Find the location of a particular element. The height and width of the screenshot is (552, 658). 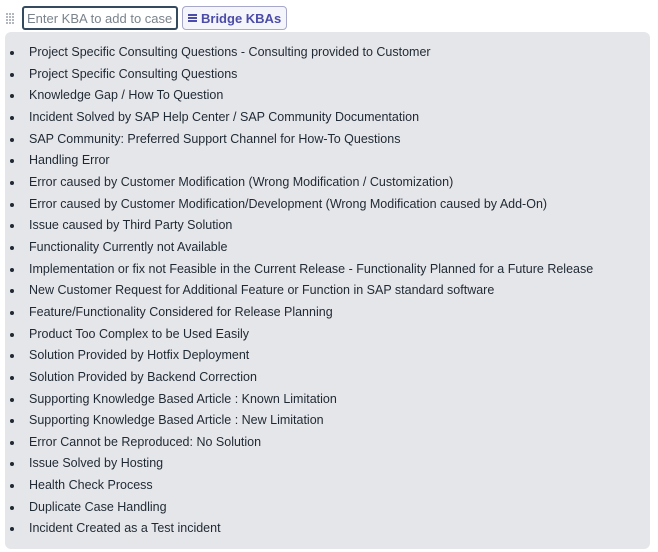

kba-option-item: Solution Provided by Hotfix Deployment is located at coordinates (327, 356).